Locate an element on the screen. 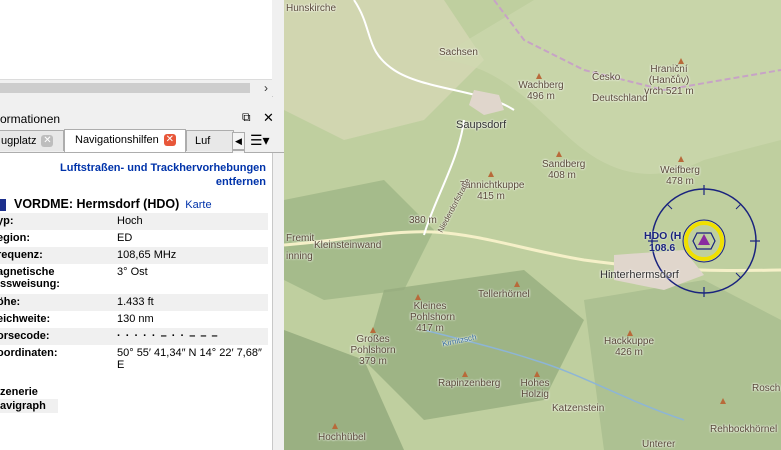 The image size is (781, 450). property-key: yp: is located at coordinates (7, 221).